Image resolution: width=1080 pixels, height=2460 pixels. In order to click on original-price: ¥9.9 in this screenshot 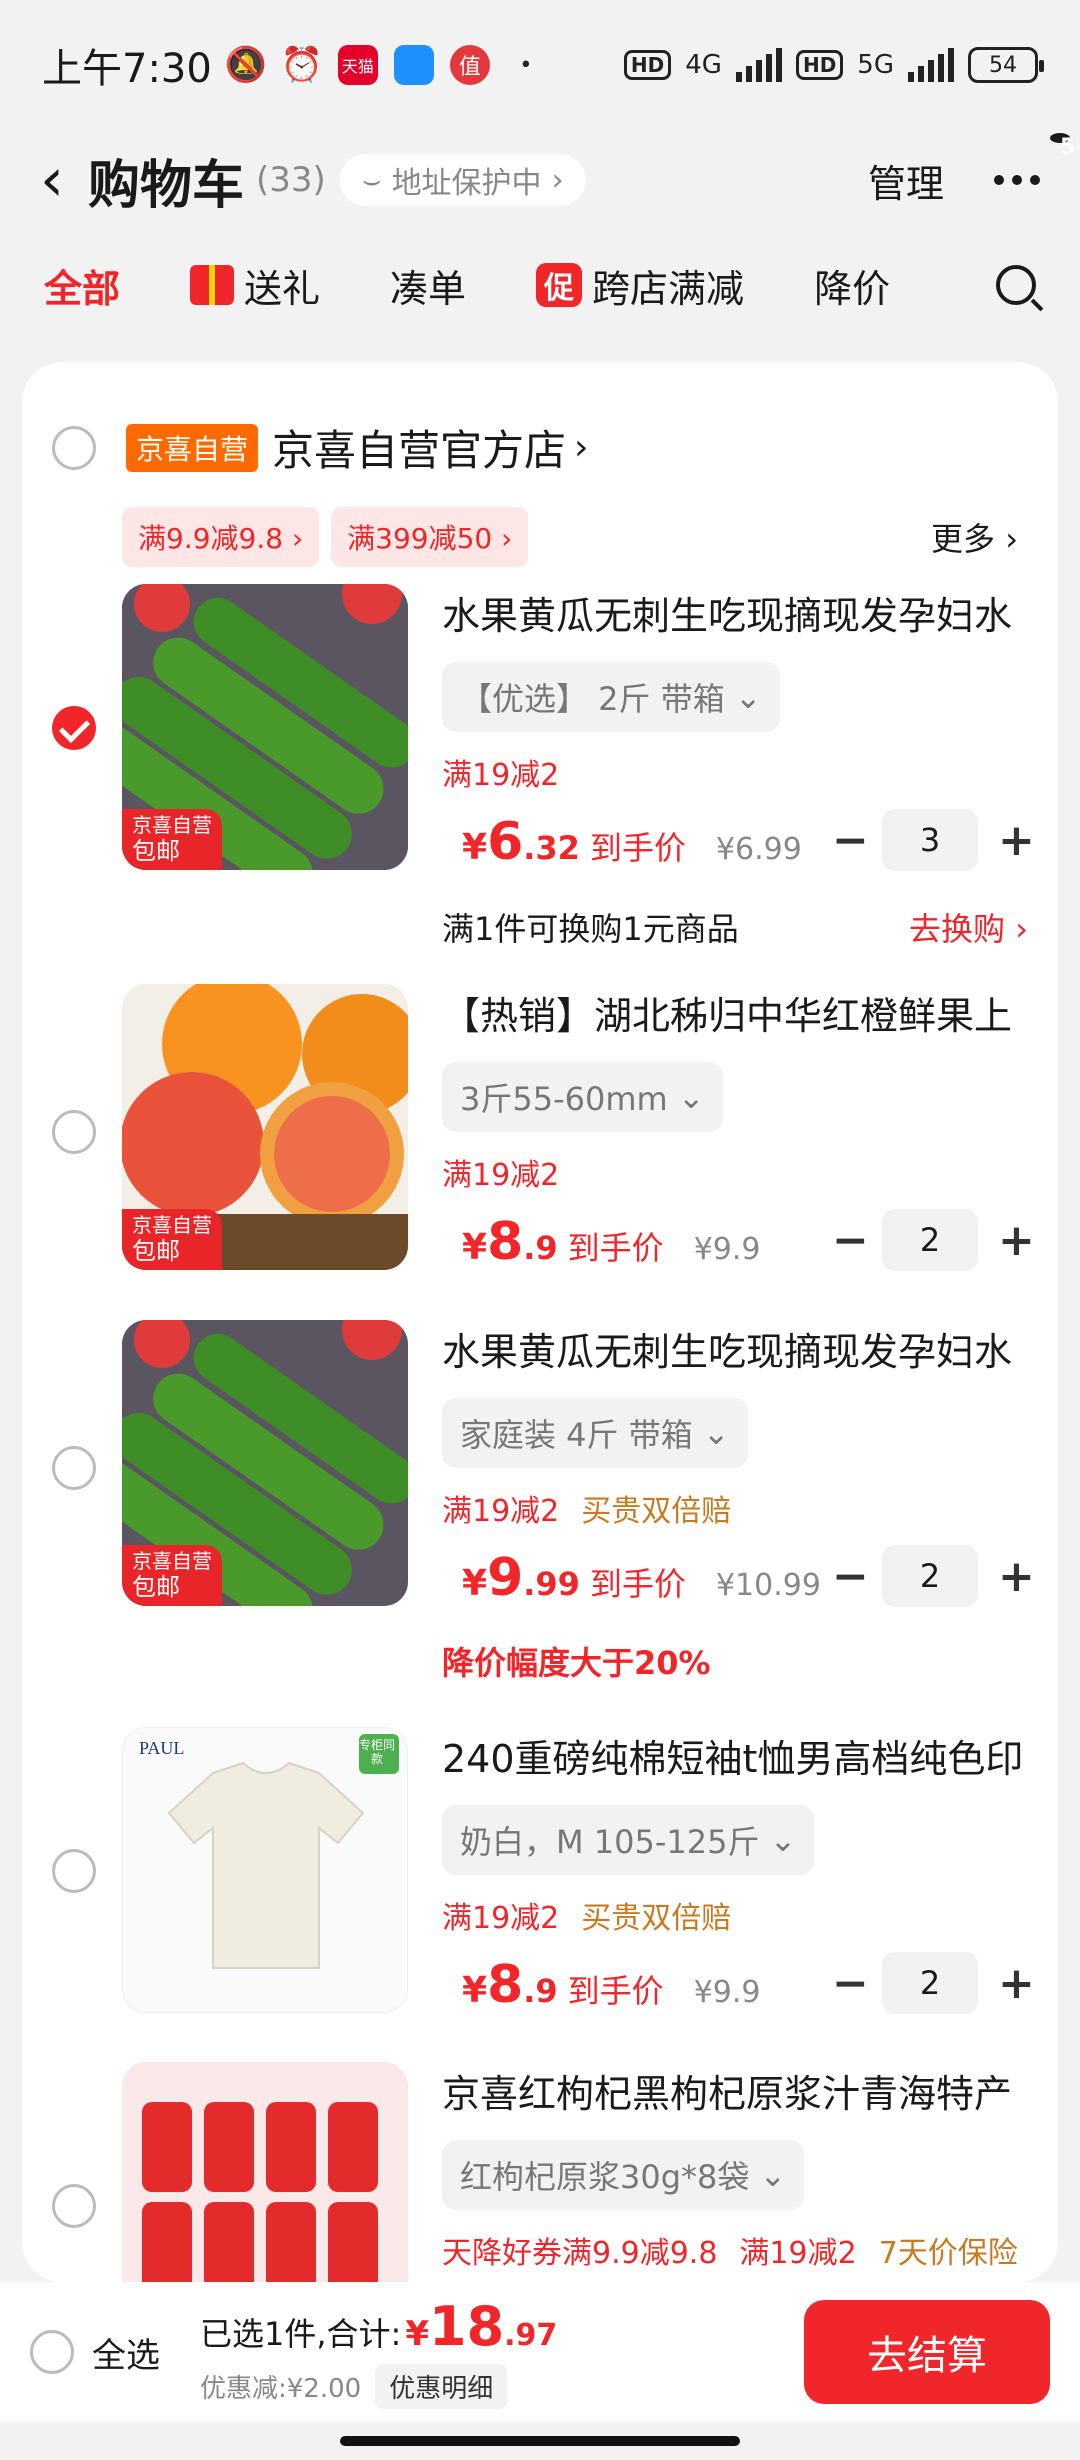, I will do `click(727, 1249)`.